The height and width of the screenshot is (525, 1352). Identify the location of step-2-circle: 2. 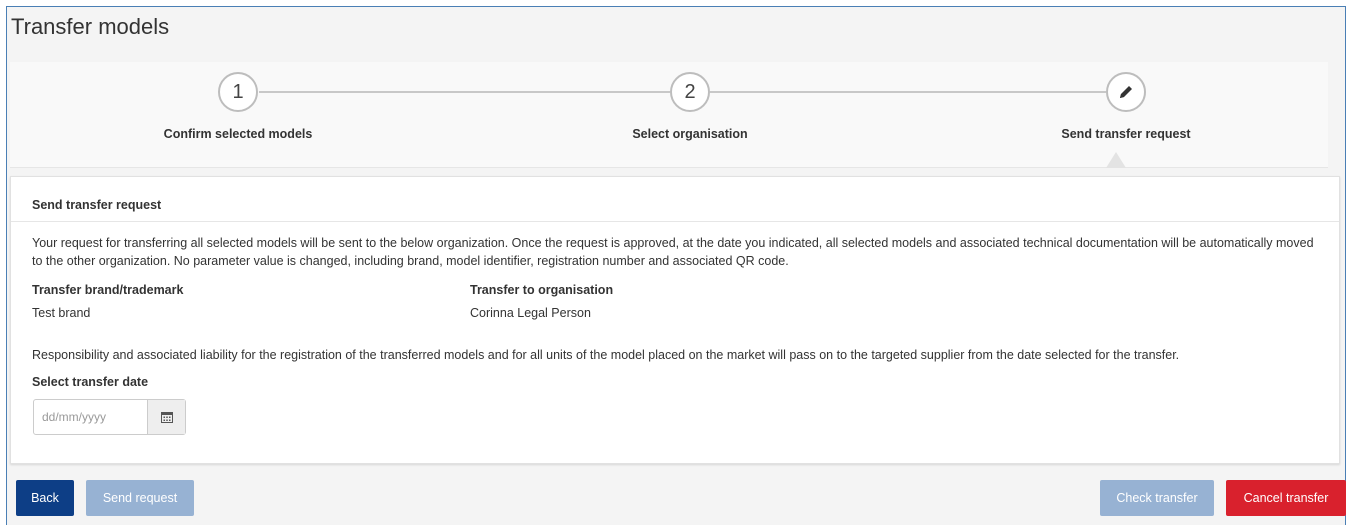
(690, 92).